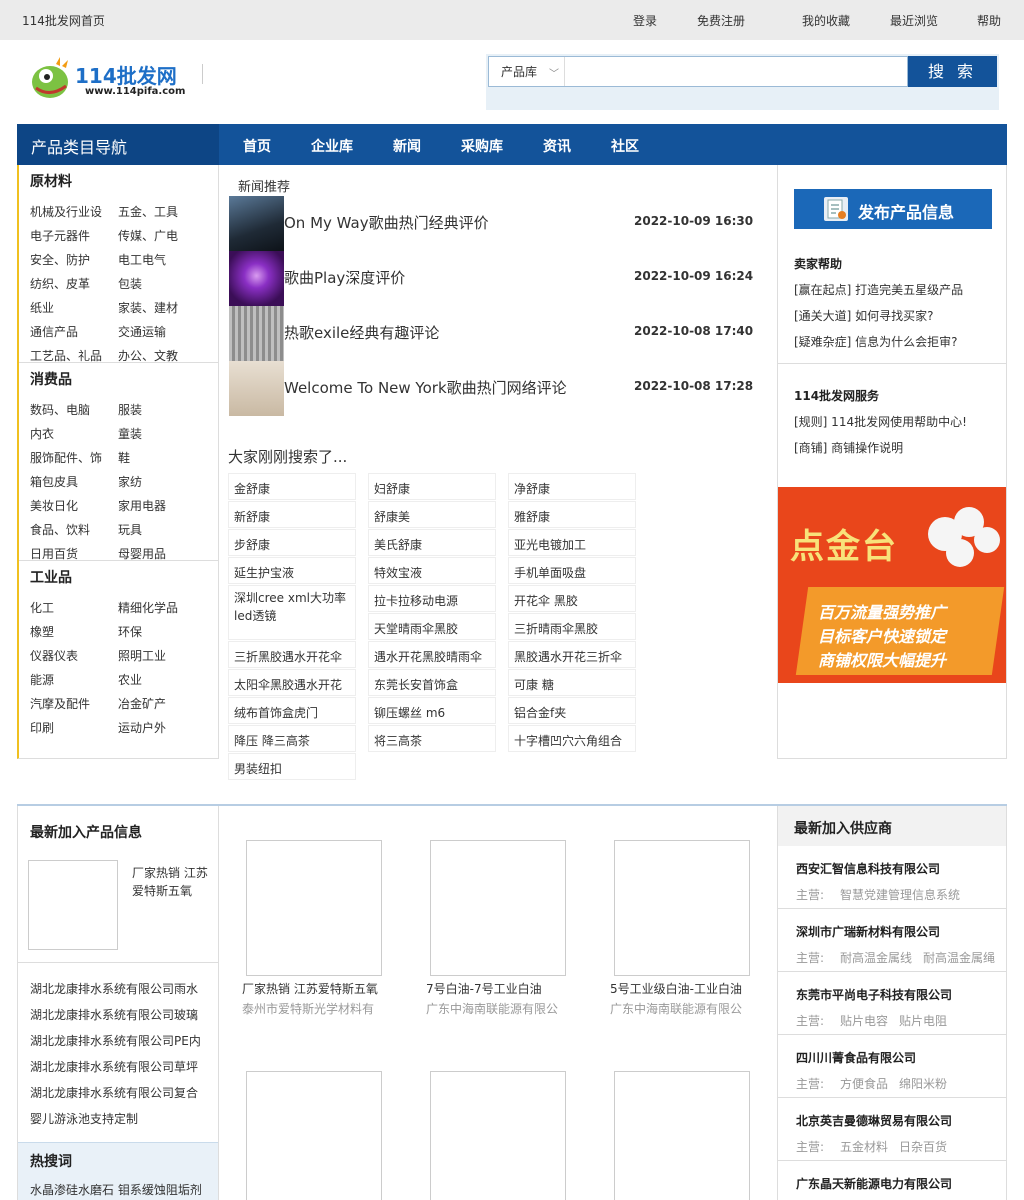 This screenshot has width=1024, height=1200. Describe the element at coordinates (292, 486) in the screenshot. I see `search-tag: 金舒康` at that location.